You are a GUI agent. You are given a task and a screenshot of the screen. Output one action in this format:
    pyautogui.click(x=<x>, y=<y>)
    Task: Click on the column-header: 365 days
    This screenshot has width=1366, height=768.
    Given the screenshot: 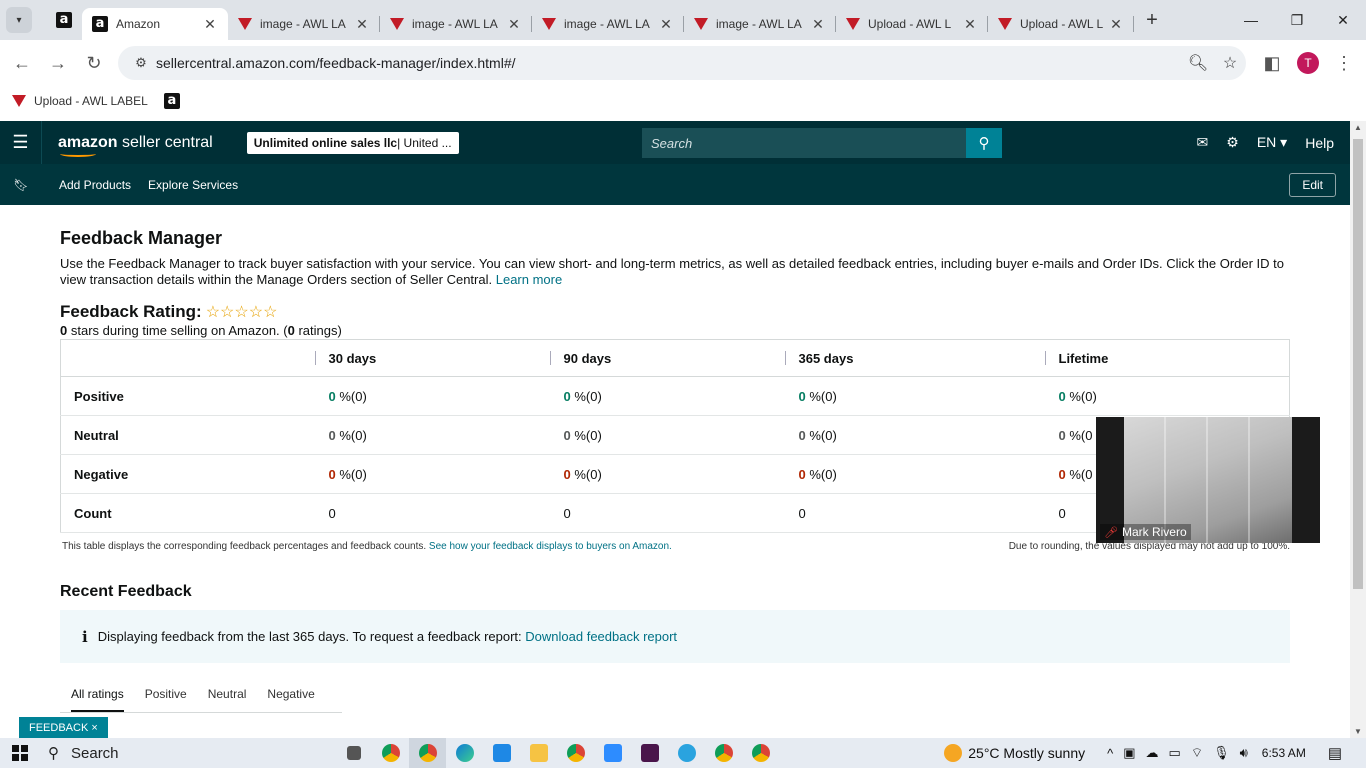 What is the action you would take?
    pyautogui.click(x=914, y=358)
    